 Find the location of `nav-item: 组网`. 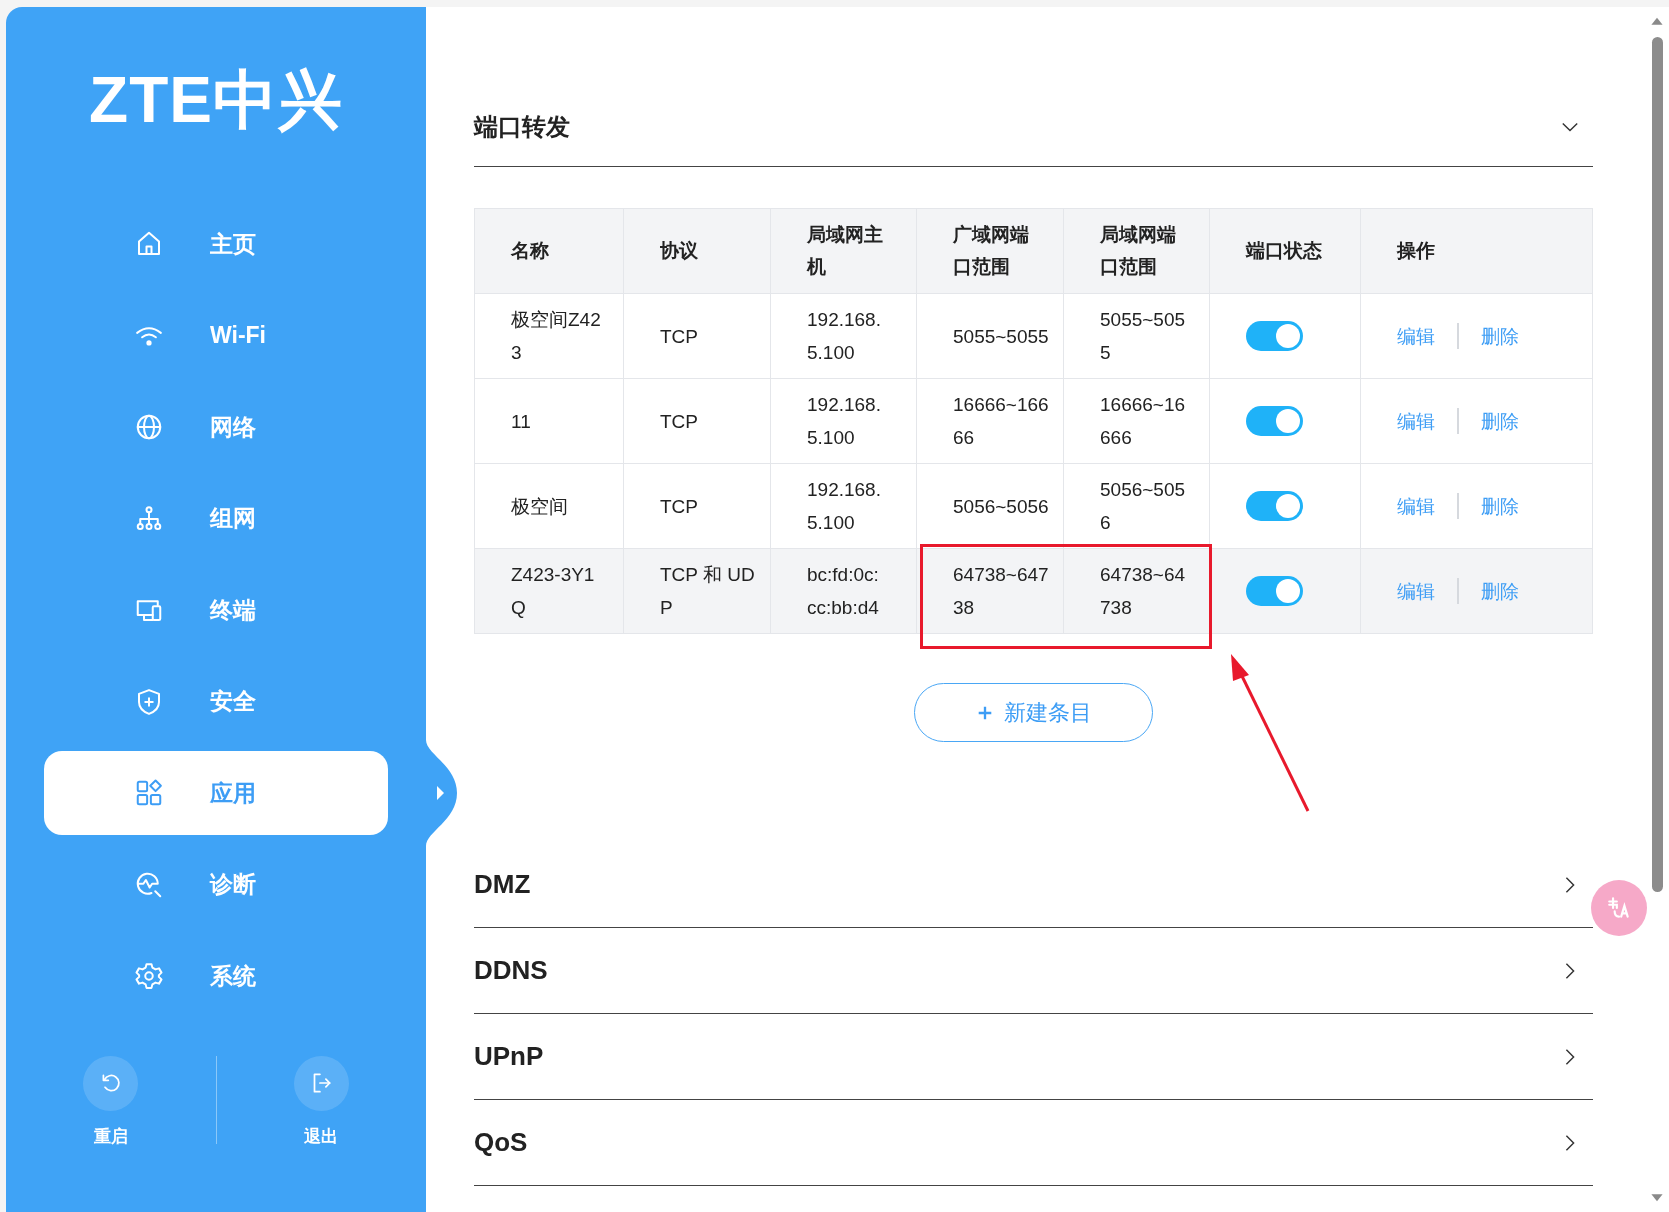

nav-item: 组网 is located at coordinates (216, 518).